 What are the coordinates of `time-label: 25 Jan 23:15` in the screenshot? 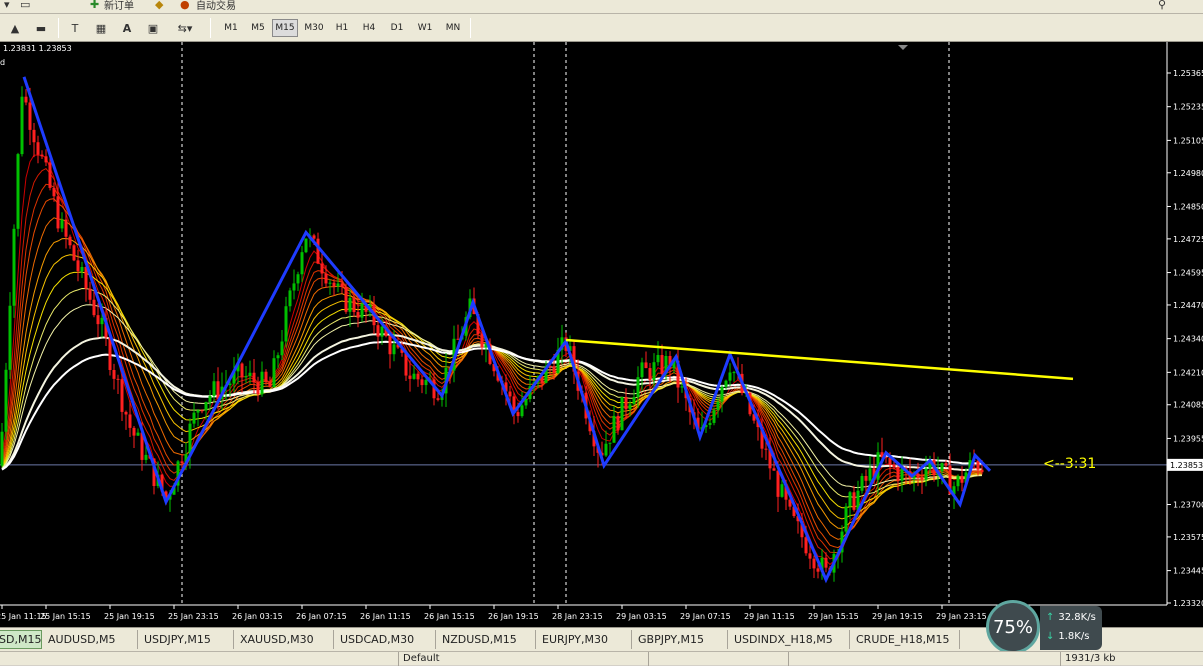 It's located at (193, 616).